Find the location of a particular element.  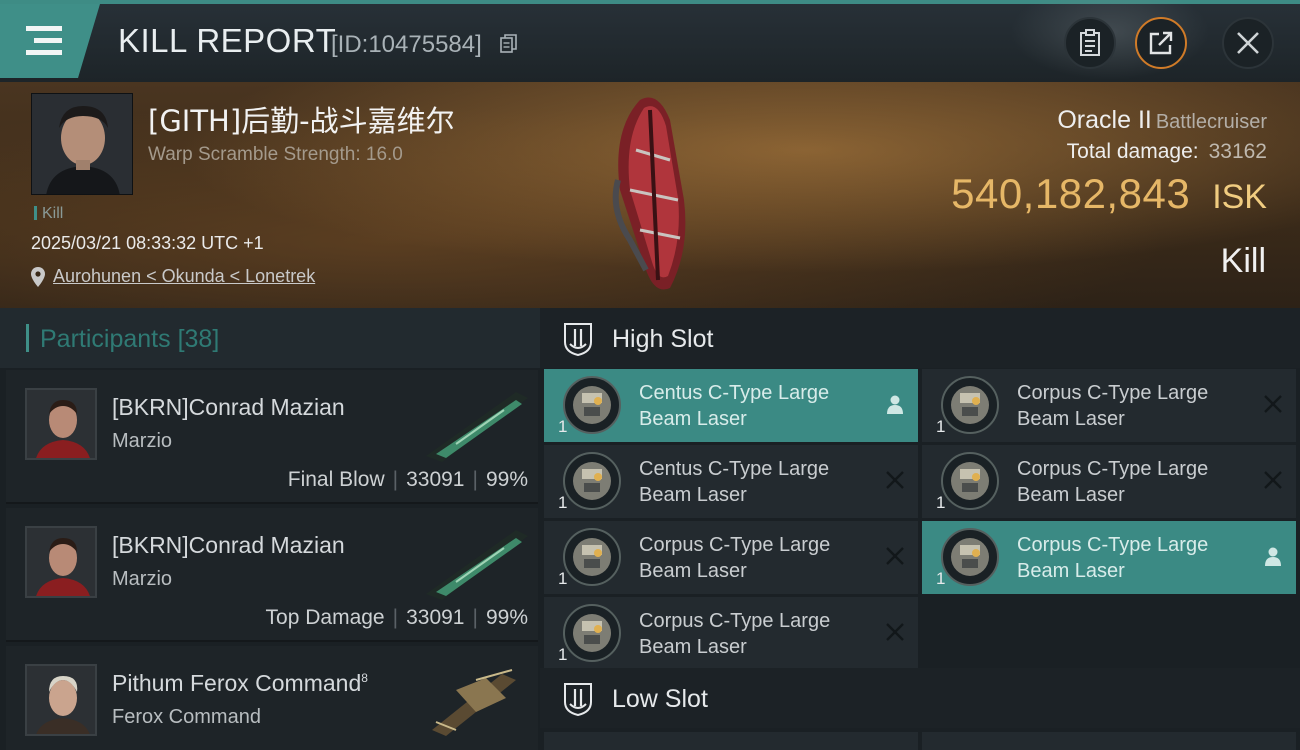

clipboard-icon is located at coordinates (1090, 42).